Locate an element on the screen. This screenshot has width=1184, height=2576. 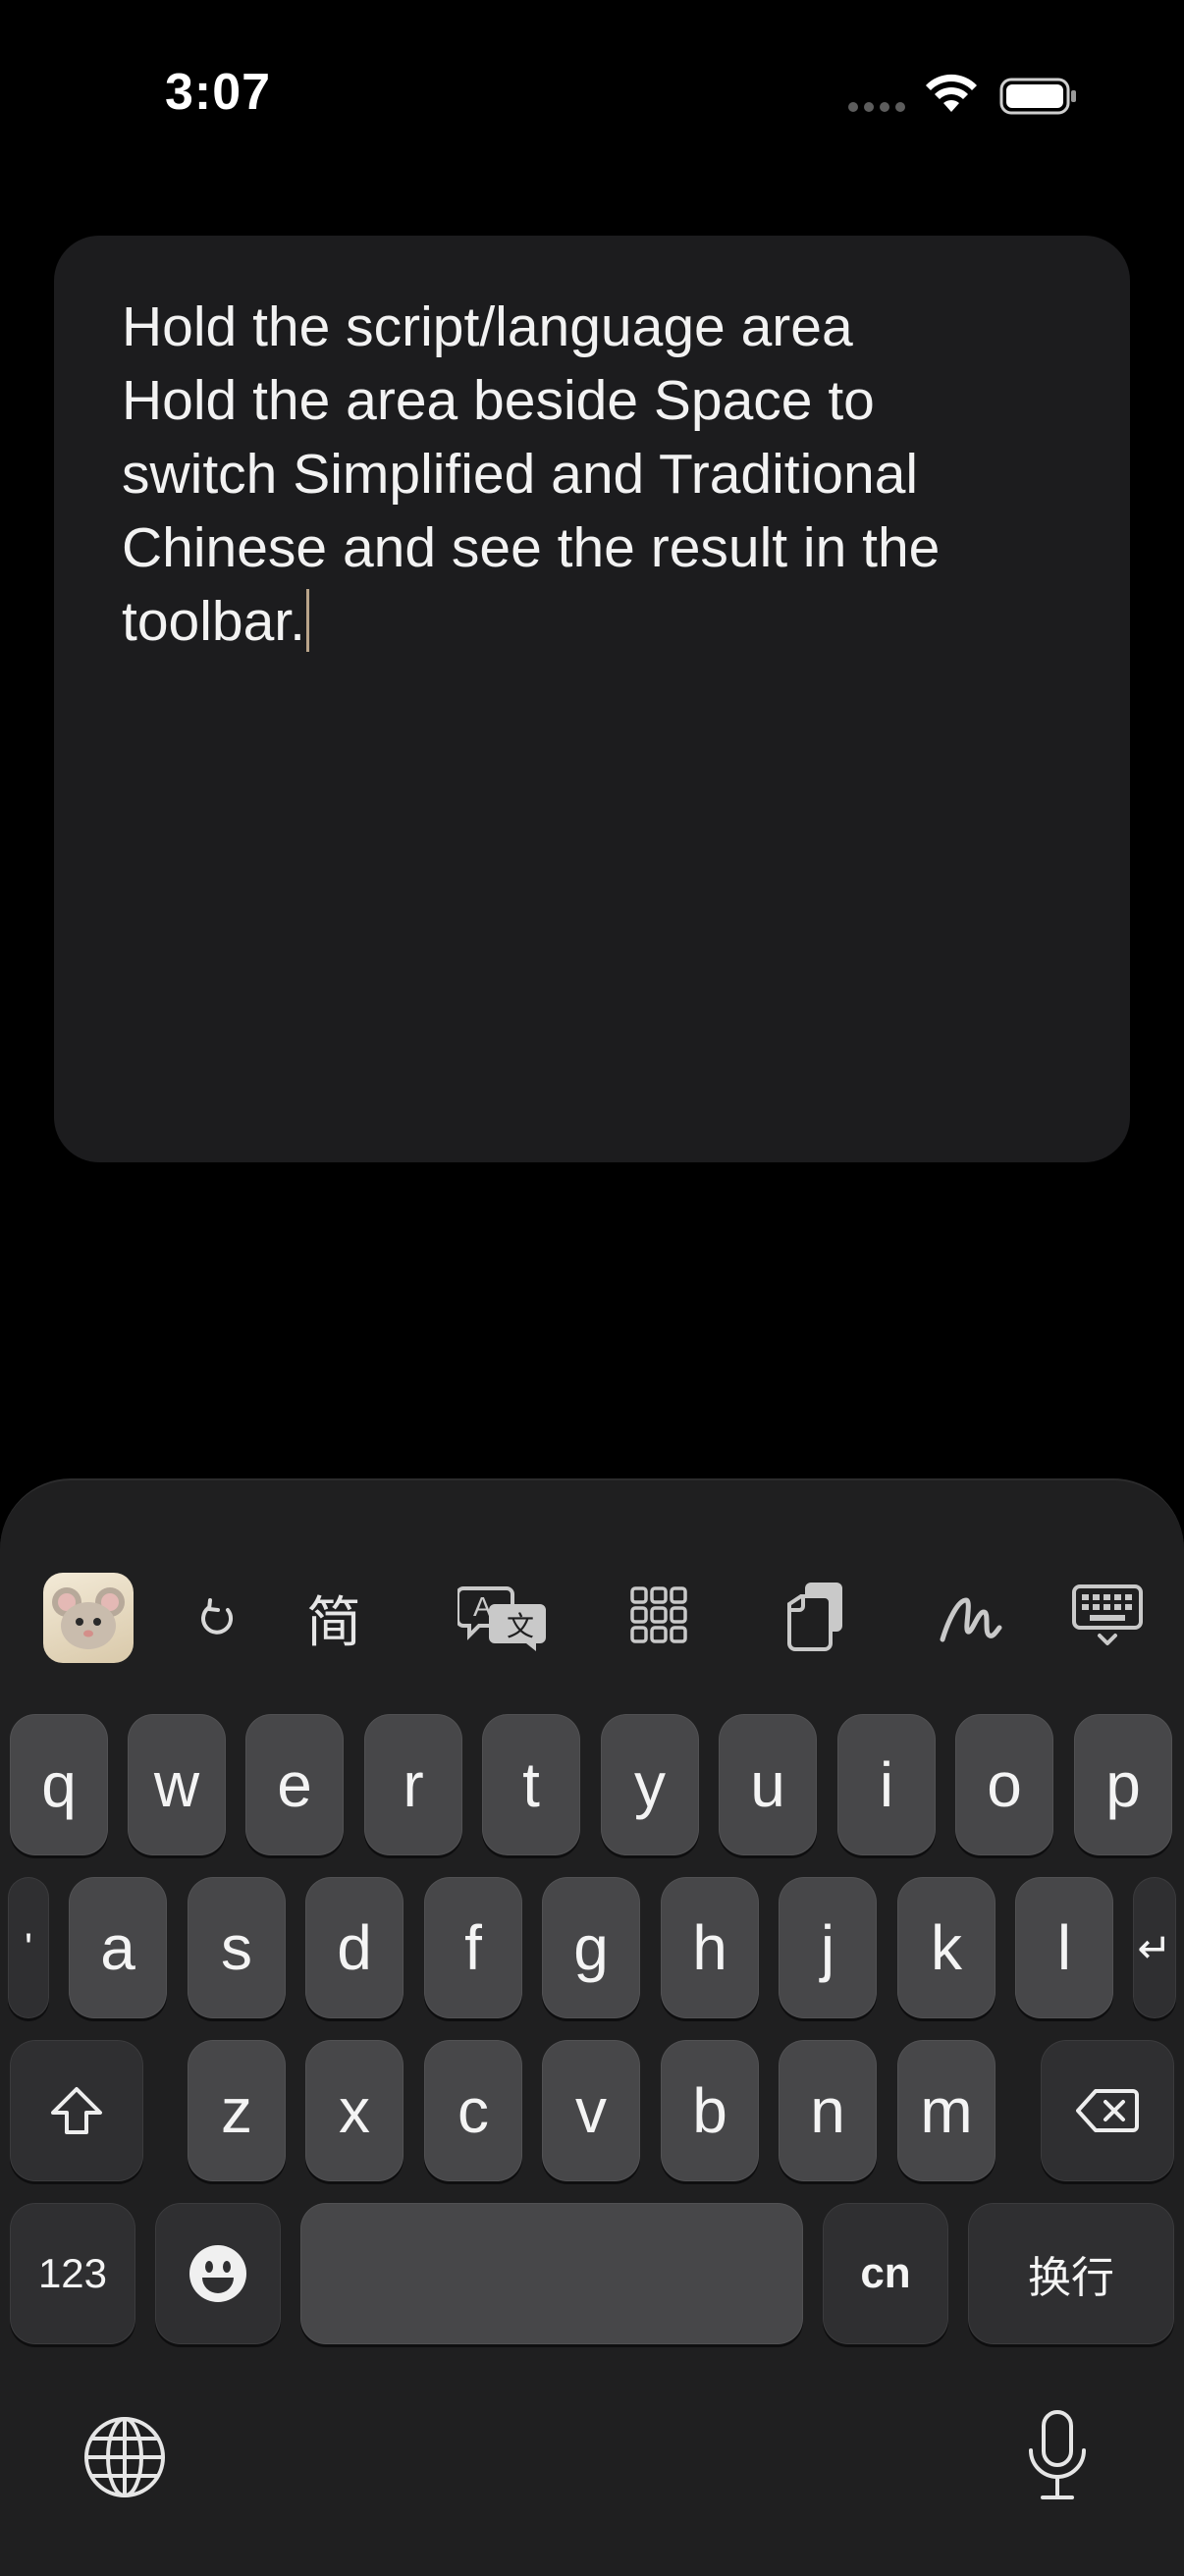
space-key is located at coordinates (551, 2273).